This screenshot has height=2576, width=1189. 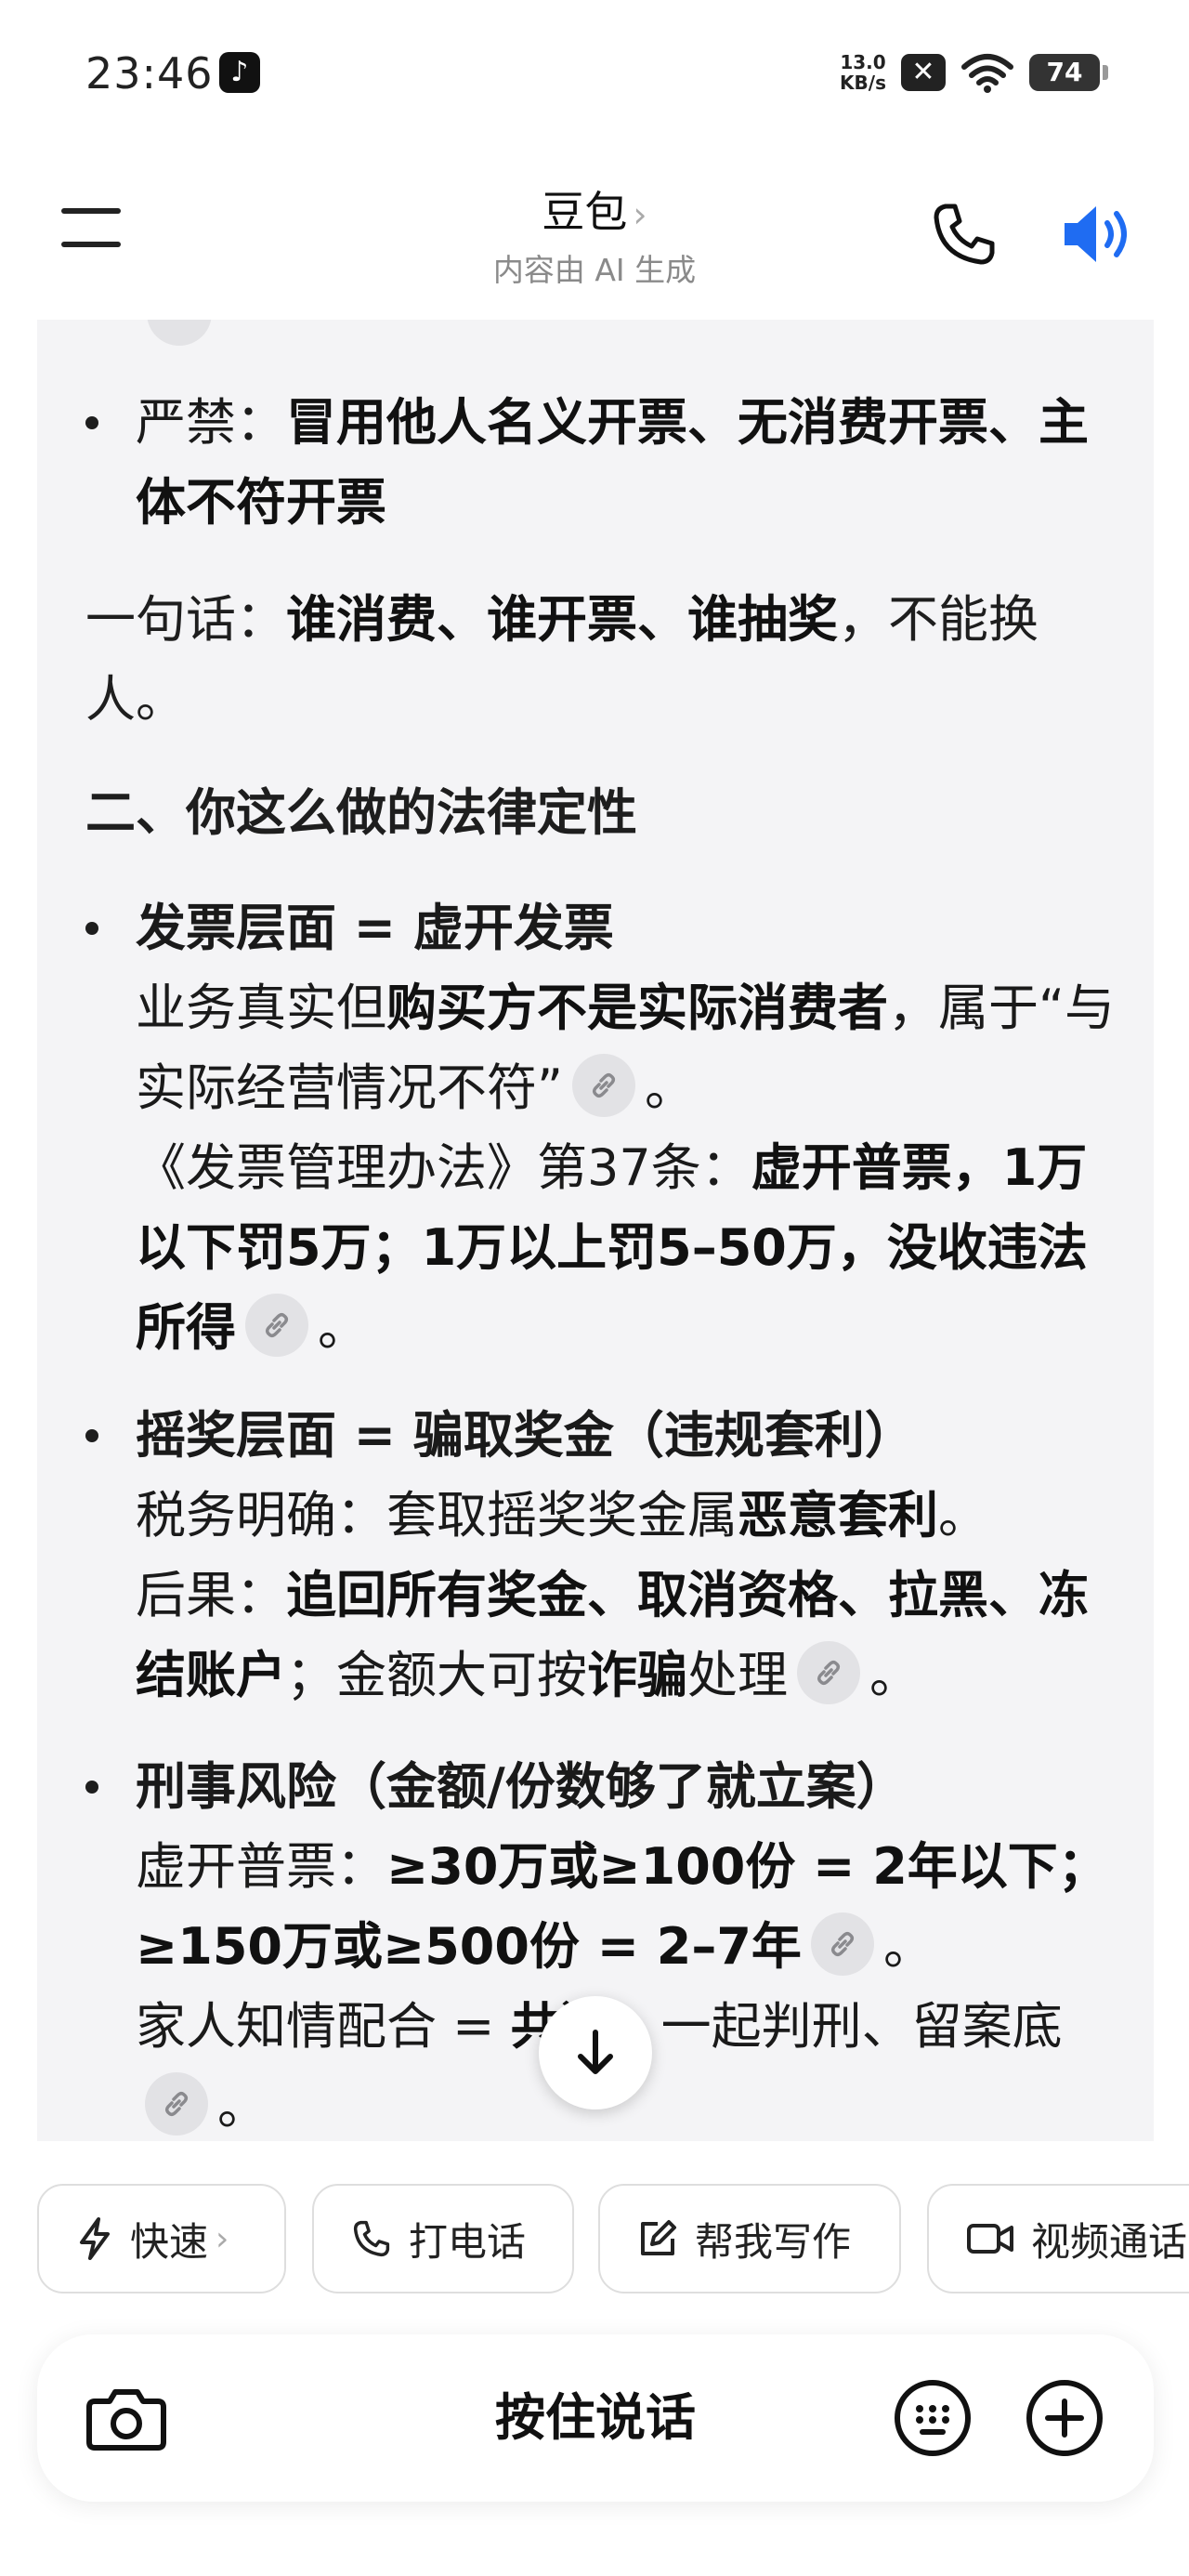 I want to click on summary-paragraph: 一句话：谁消费、谁开票、谁抽奖，不能换人。, so click(x=562, y=659).